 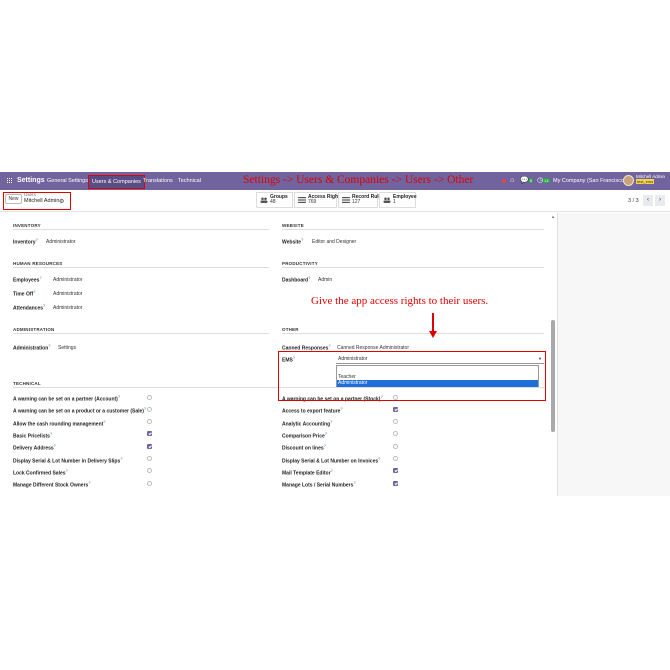 What do you see at coordinates (553, 376) in the screenshot?
I see `scrollbar-thumb` at bounding box center [553, 376].